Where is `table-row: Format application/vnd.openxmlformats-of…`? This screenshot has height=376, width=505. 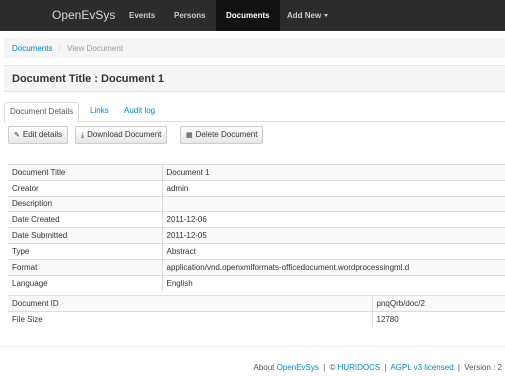 table-row: Format application/vnd.openxmlformats-of… is located at coordinates (256, 267).